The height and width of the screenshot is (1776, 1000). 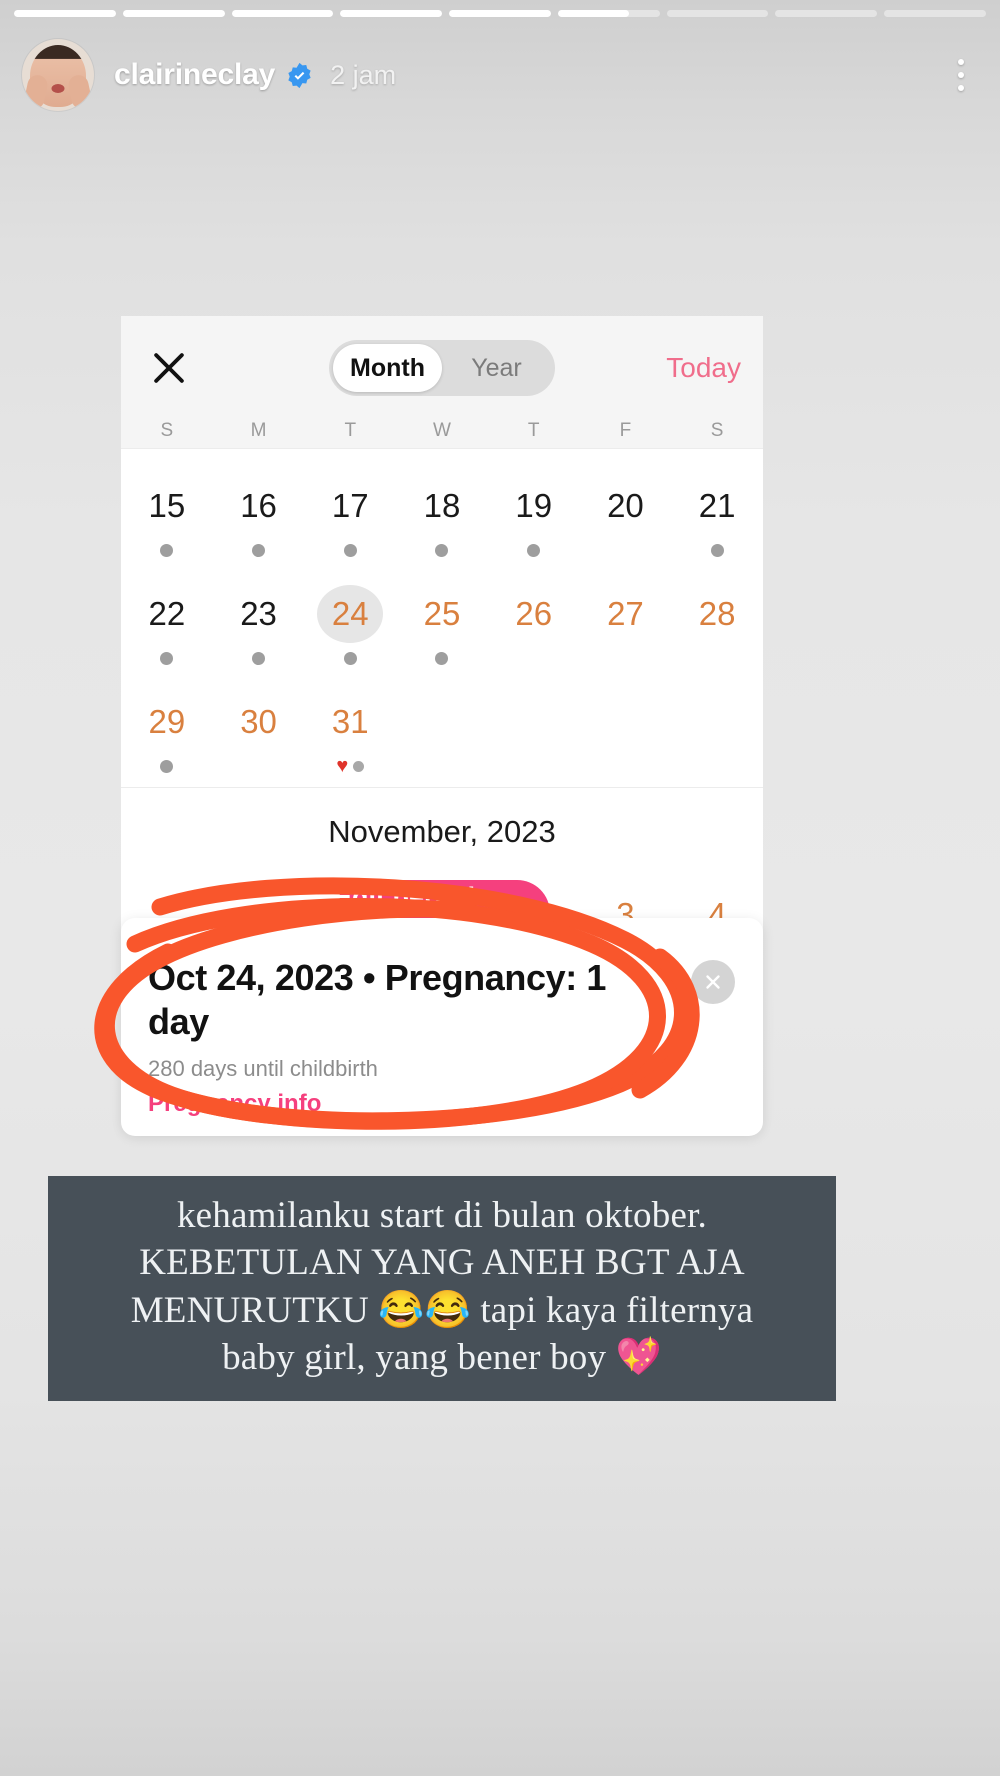 I want to click on calendar-day-cell: 30, so click(x=259, y=733).